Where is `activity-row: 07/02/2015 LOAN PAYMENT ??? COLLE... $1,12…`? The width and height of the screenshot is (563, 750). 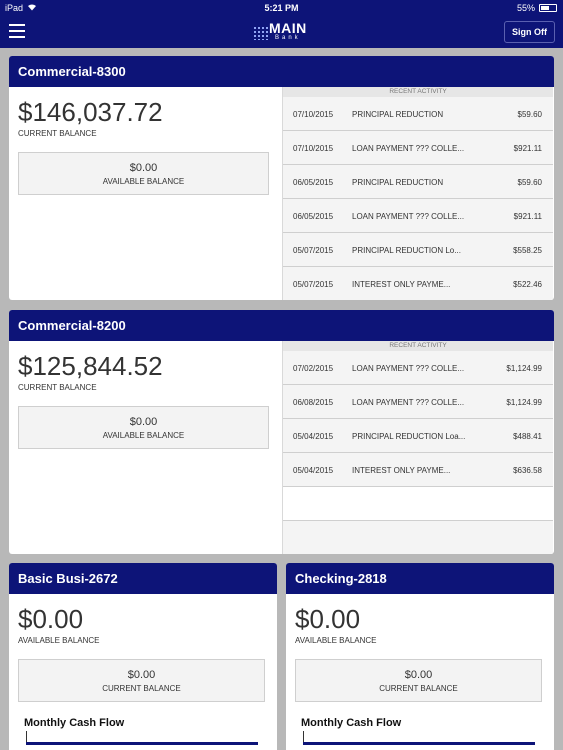 activity-row: 07/02/2015 LOAN PAYMENT ??? COLLE... $1,12… is located at coordinates (418, 368).